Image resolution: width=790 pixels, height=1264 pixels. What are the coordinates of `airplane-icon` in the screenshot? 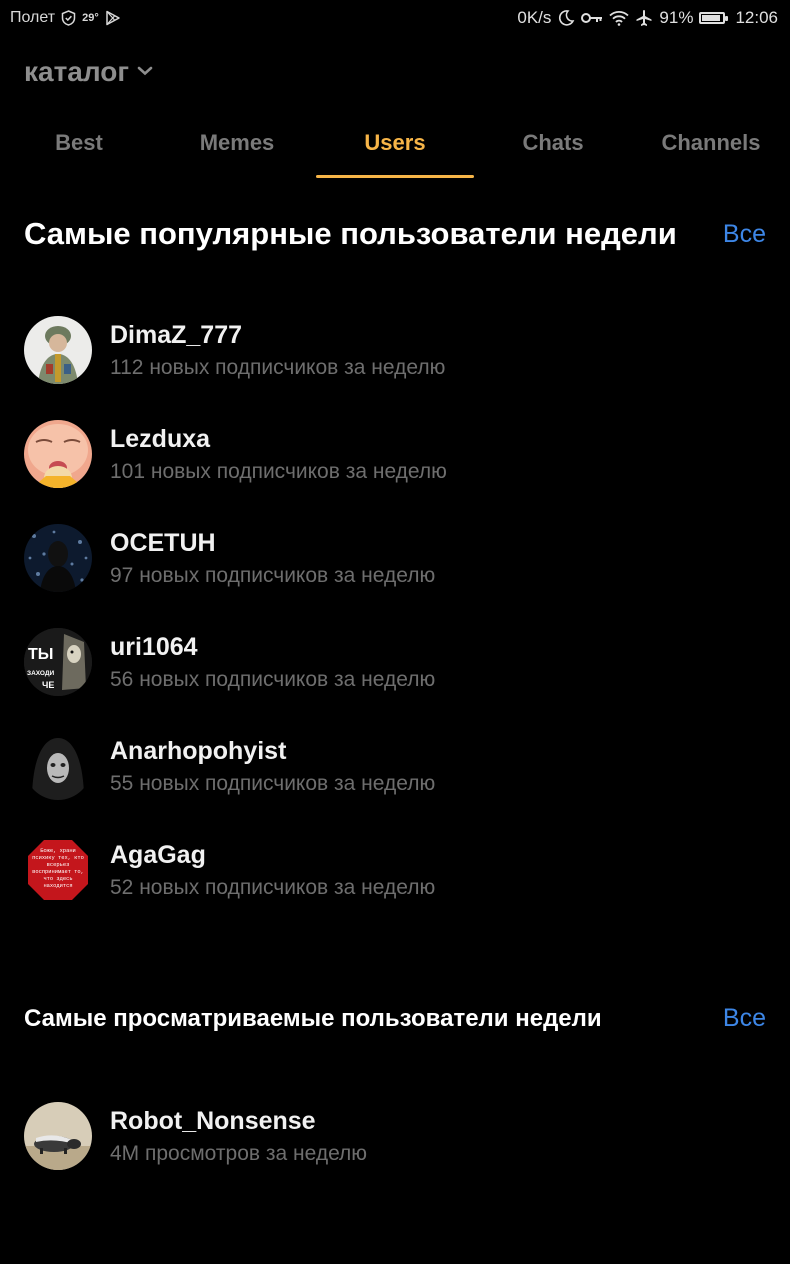 It's located at (644, 18).